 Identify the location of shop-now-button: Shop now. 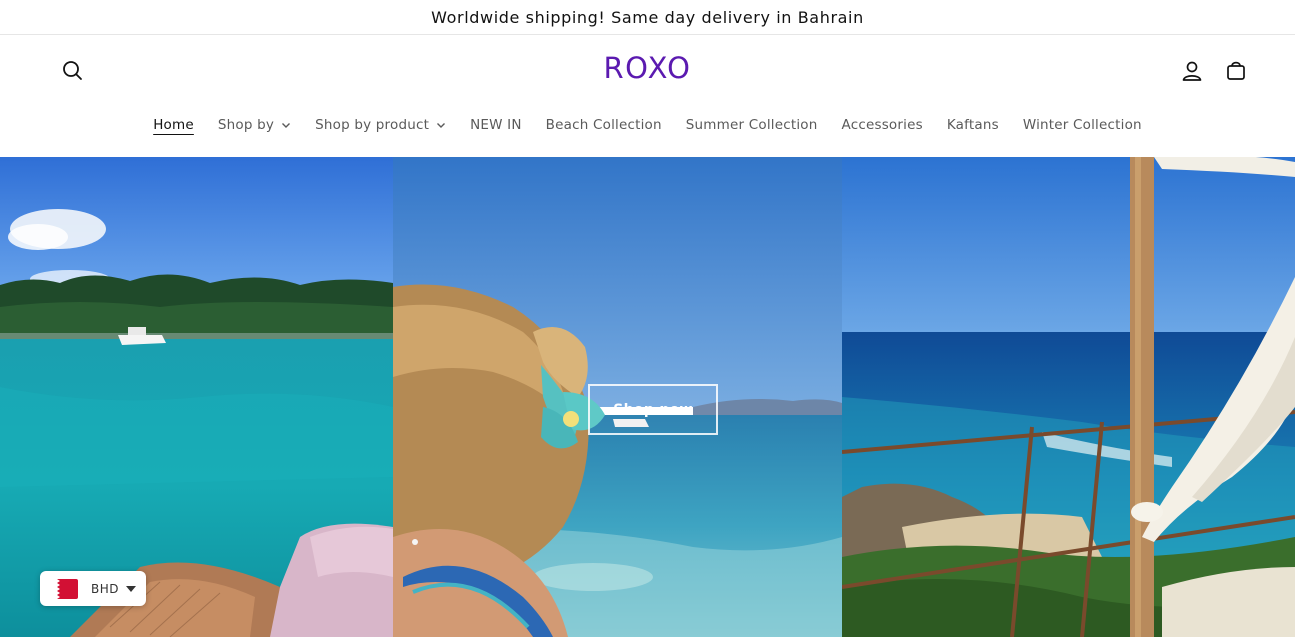
(653, 409).